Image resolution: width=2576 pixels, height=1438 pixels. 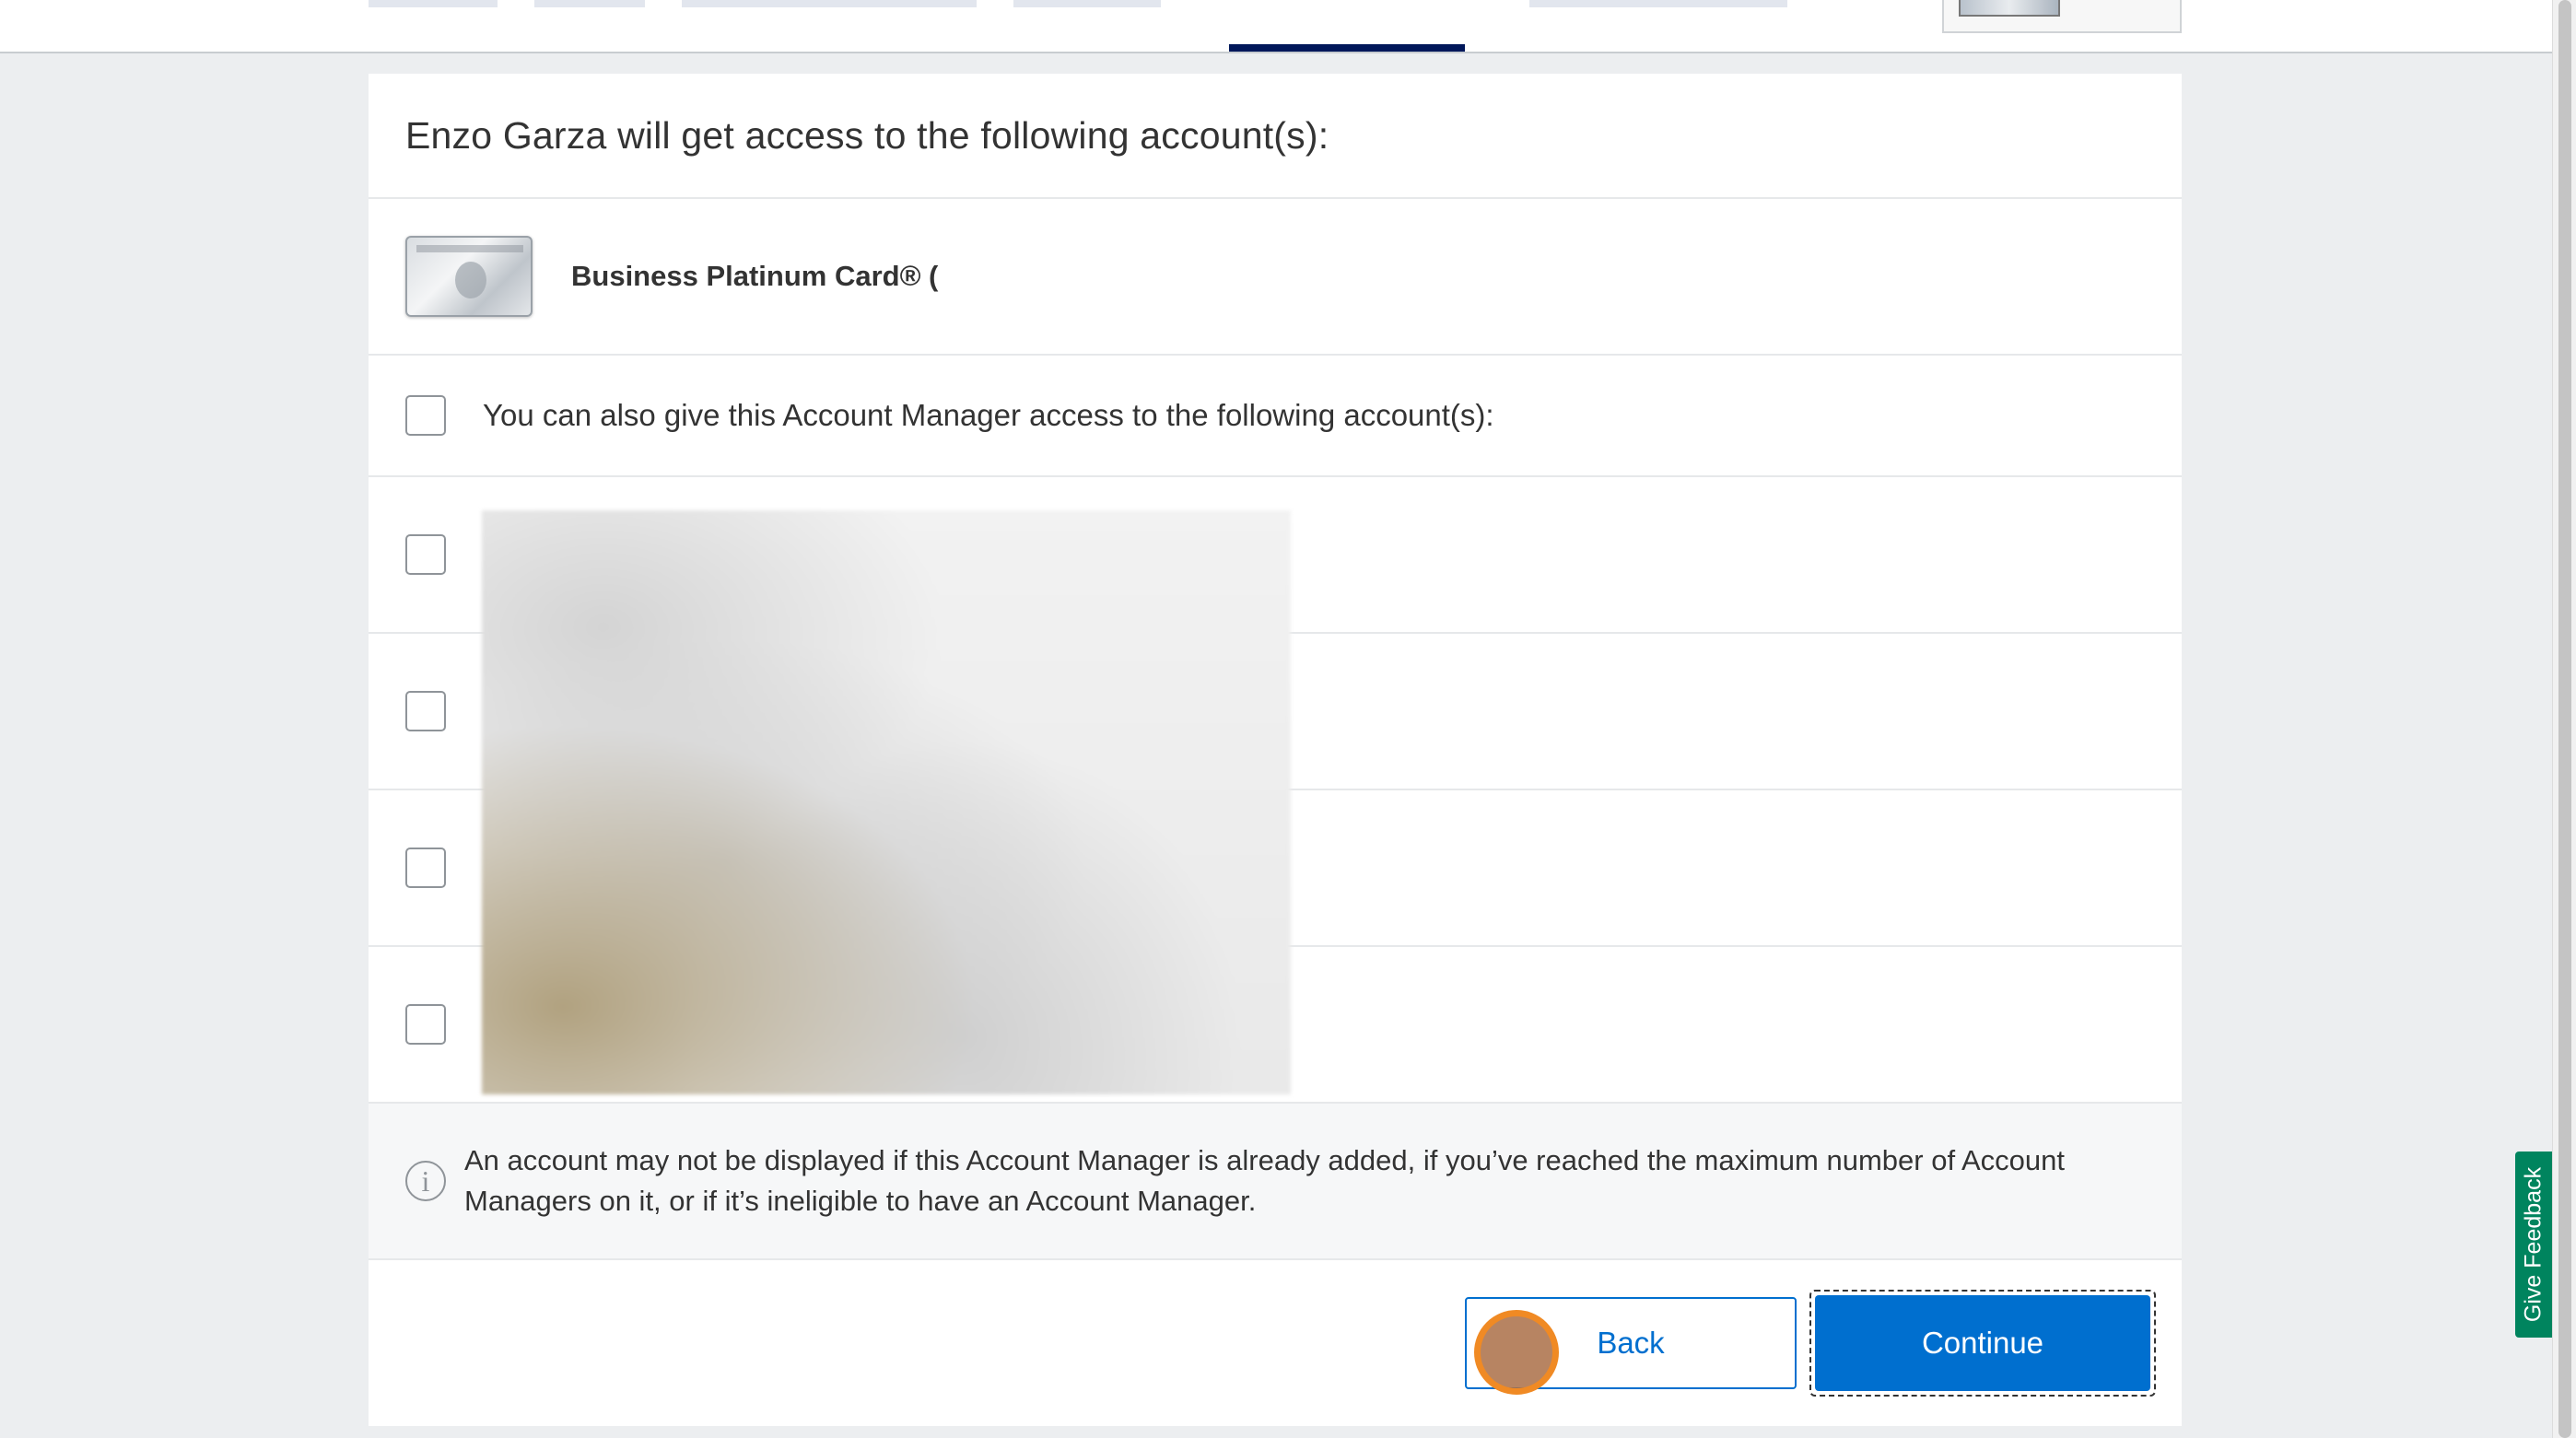 I want to click on scrollbar-thumb, so click(x=2564, y=719).